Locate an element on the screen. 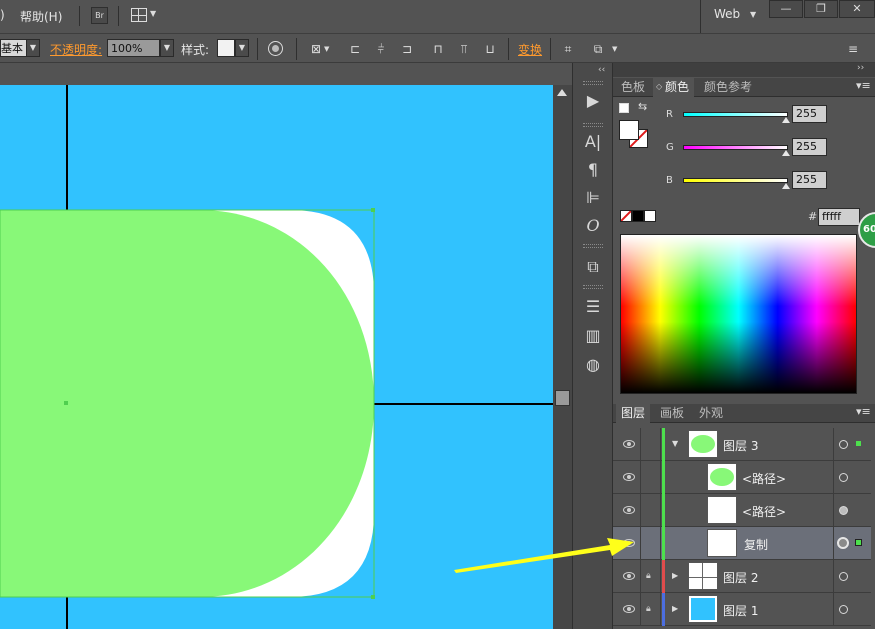 The width and height of the screenshot is (875, 629). color-spectrum is located at coordinates (738, 314).